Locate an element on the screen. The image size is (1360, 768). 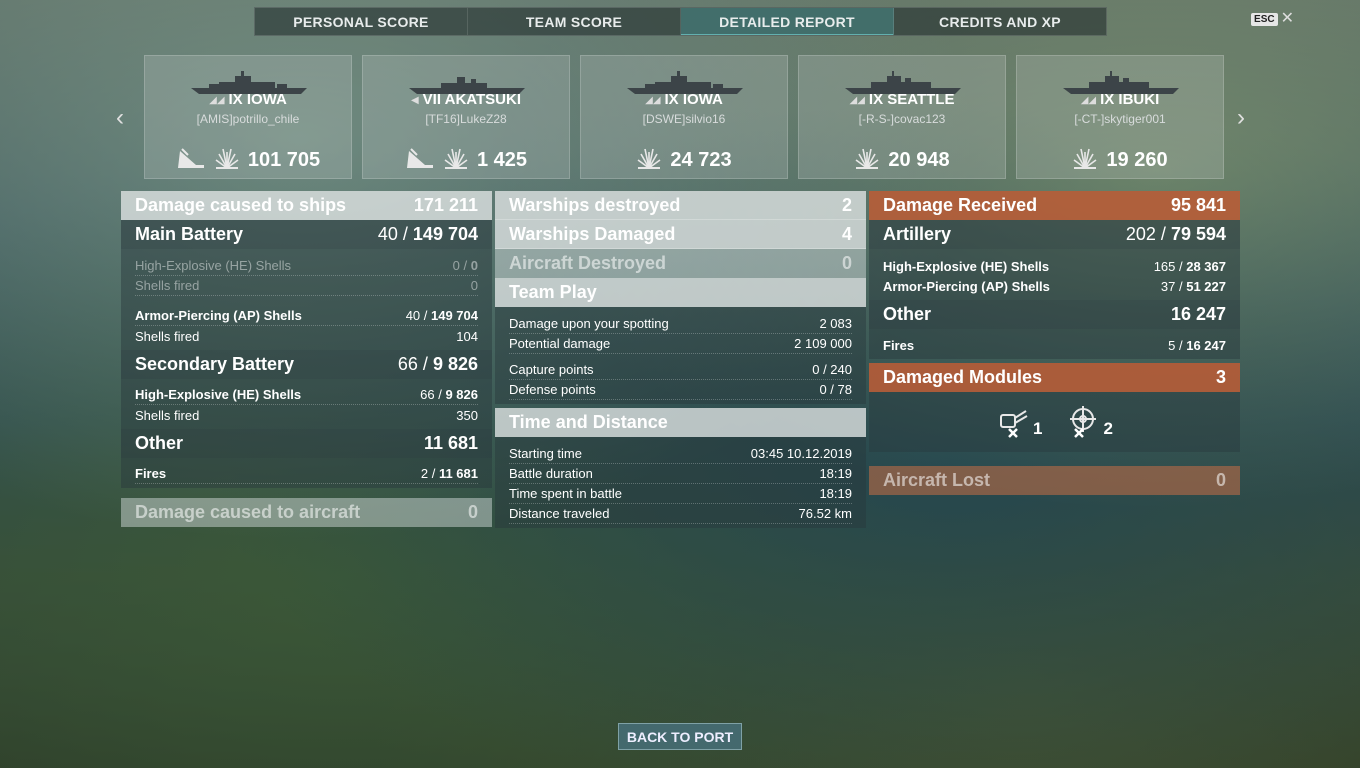
main-ap-hits: 40 / is located at coordinates (416, 315).